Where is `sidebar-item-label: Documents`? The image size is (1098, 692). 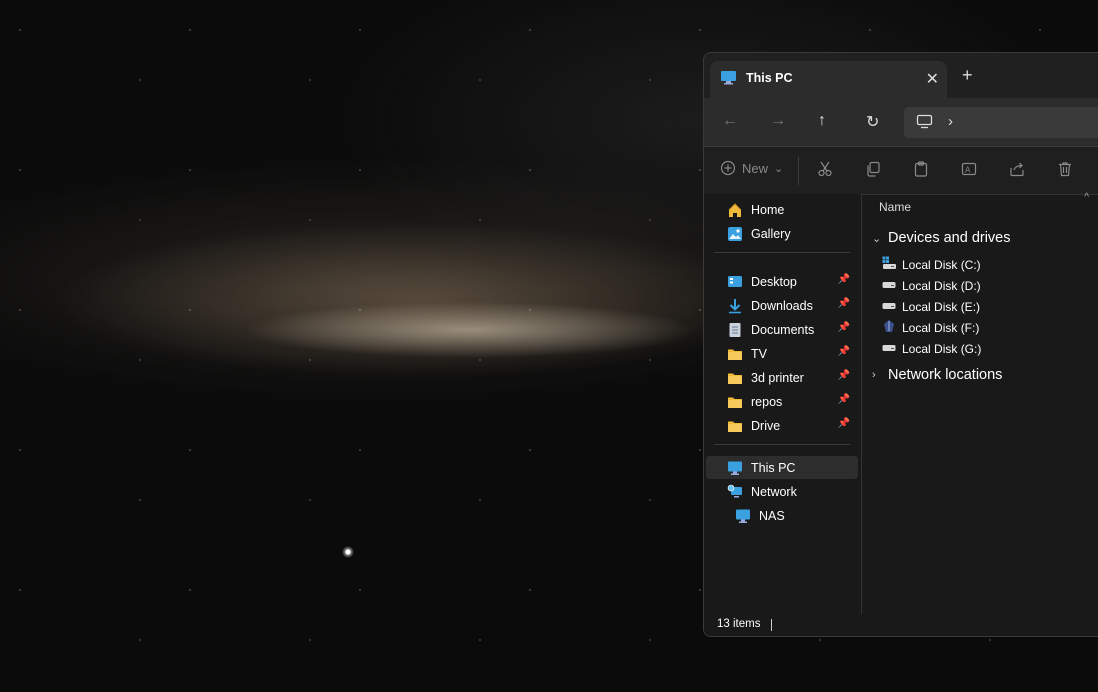
sidebar-item-label: Documents is located at coordinates (783, 329).